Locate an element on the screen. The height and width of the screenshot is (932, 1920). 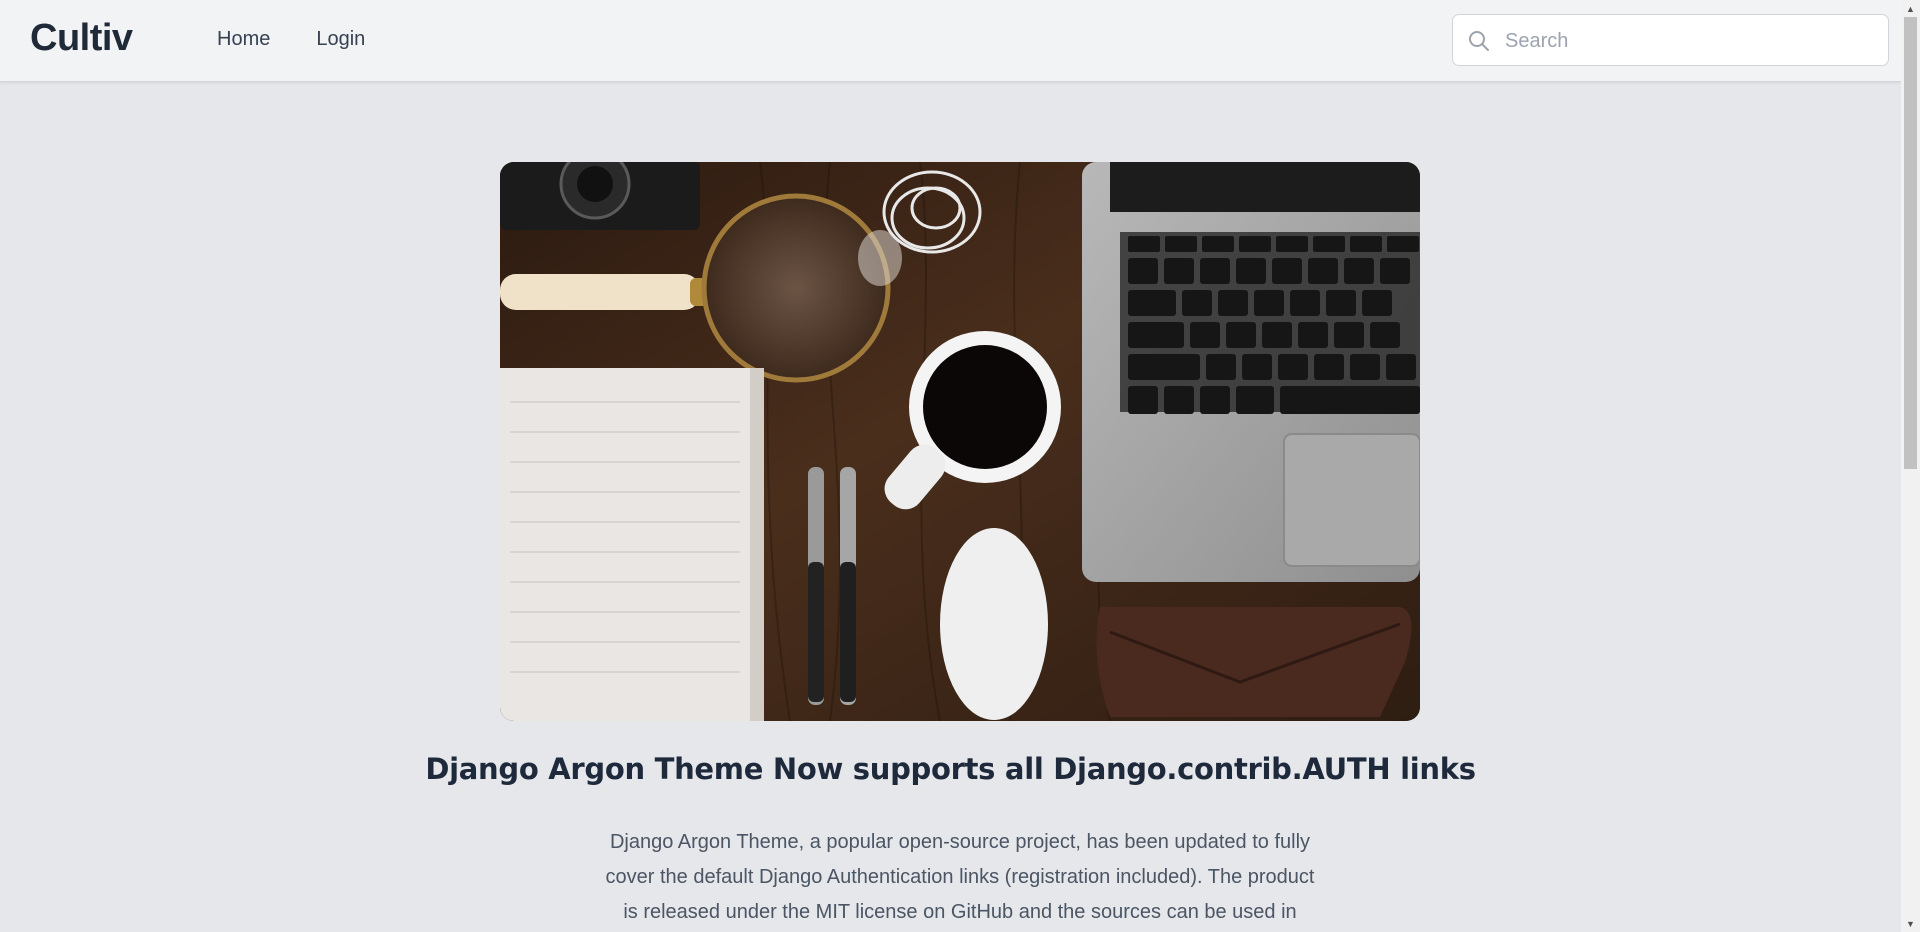
page-scrollbar: ▲ ▼ is located at coordinates (1910, 466).